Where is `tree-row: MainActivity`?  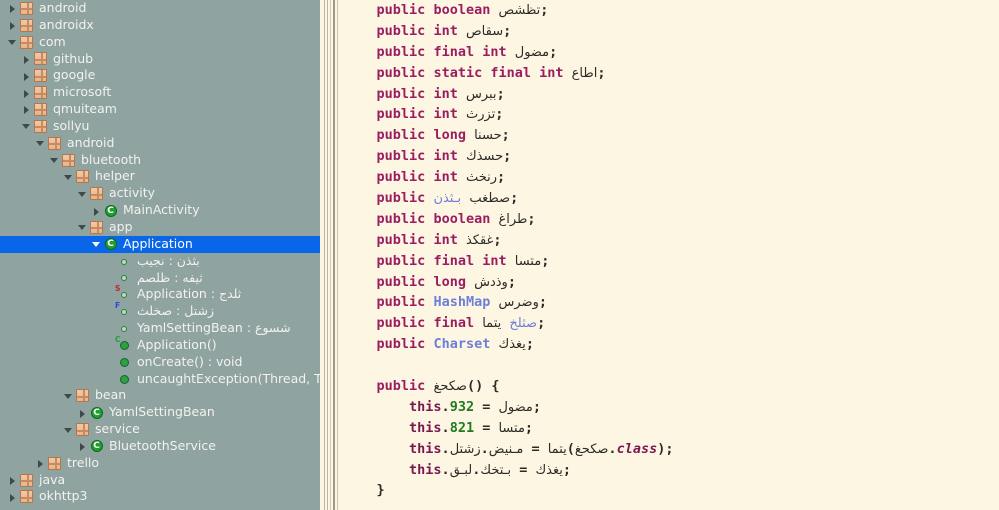 tree-row: MainActivity is located at coordinates (160, 210).